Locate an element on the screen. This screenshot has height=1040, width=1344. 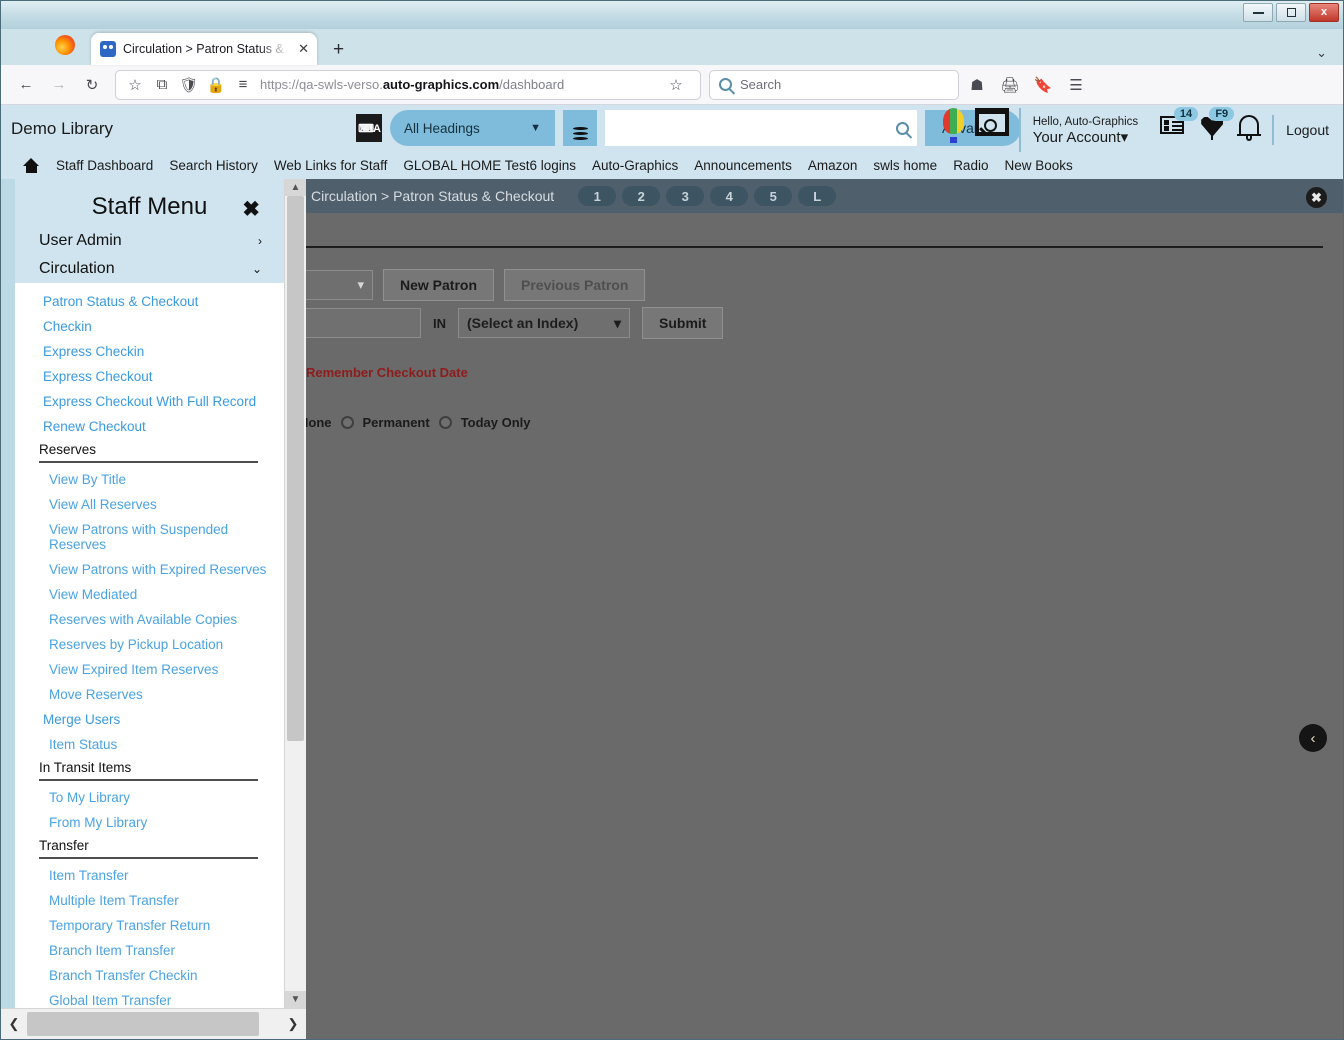
forward-button: → is located at coordinates (59, 85).